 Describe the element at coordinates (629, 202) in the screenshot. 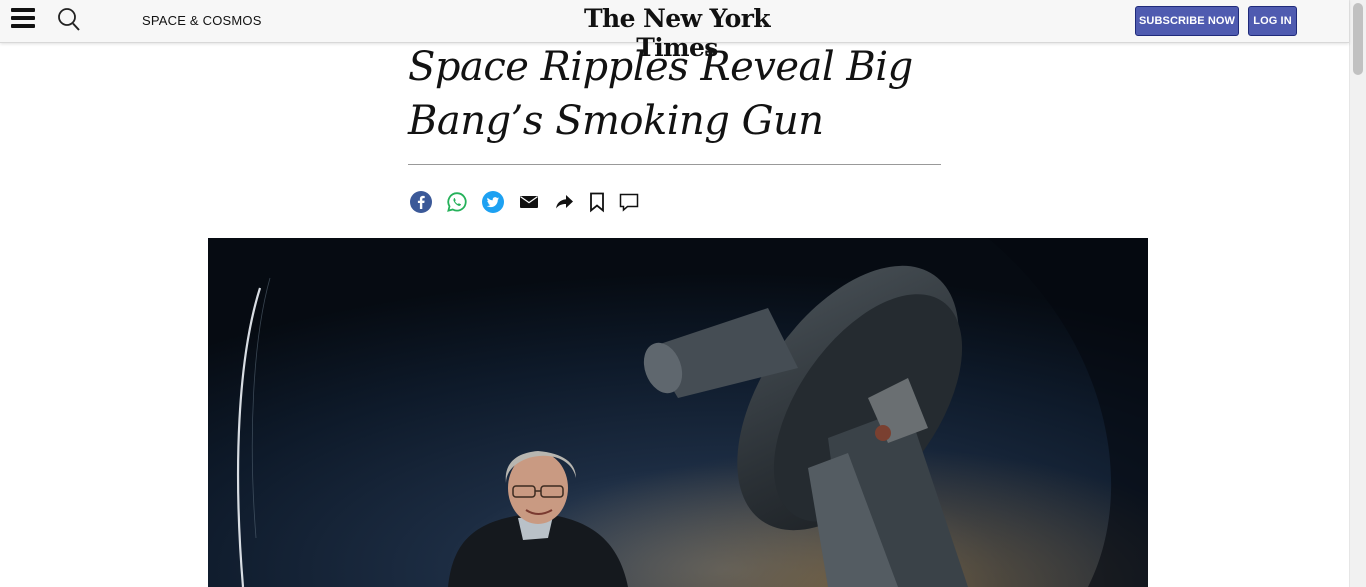

I see `comment-icon` at that location.